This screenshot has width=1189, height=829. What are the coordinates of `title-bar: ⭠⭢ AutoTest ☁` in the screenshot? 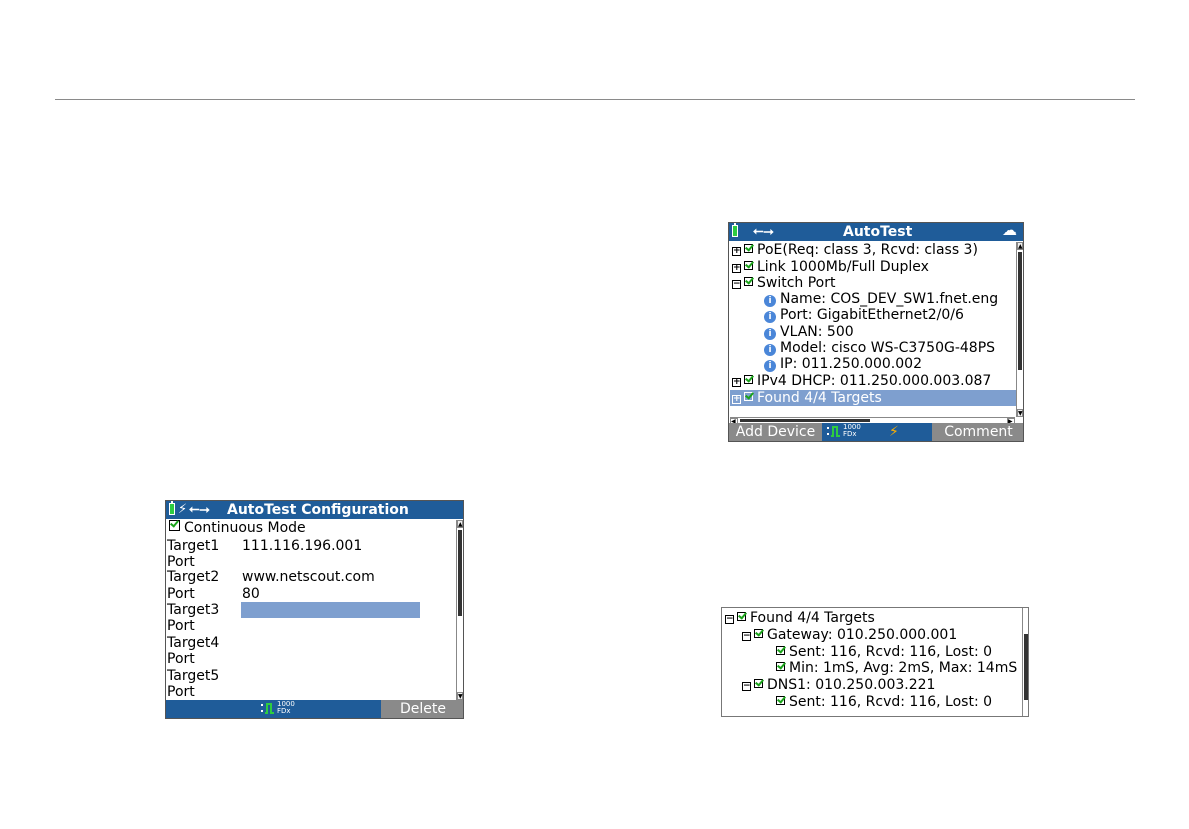 It's located at (876, 232).